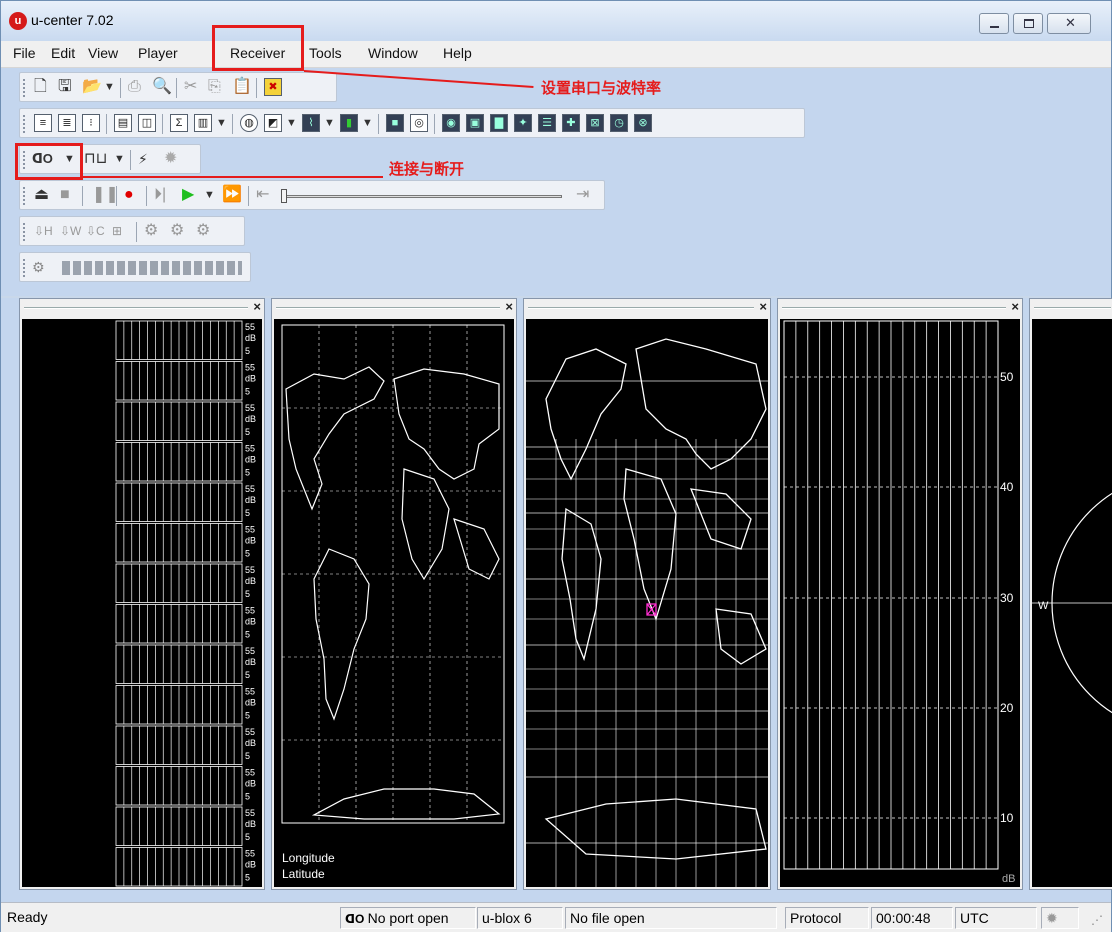 Image resolution: width=1112 pixels, height=932 pixels. I want to click on baudrate-dropdown-icon: ▼, so click(119, 159).